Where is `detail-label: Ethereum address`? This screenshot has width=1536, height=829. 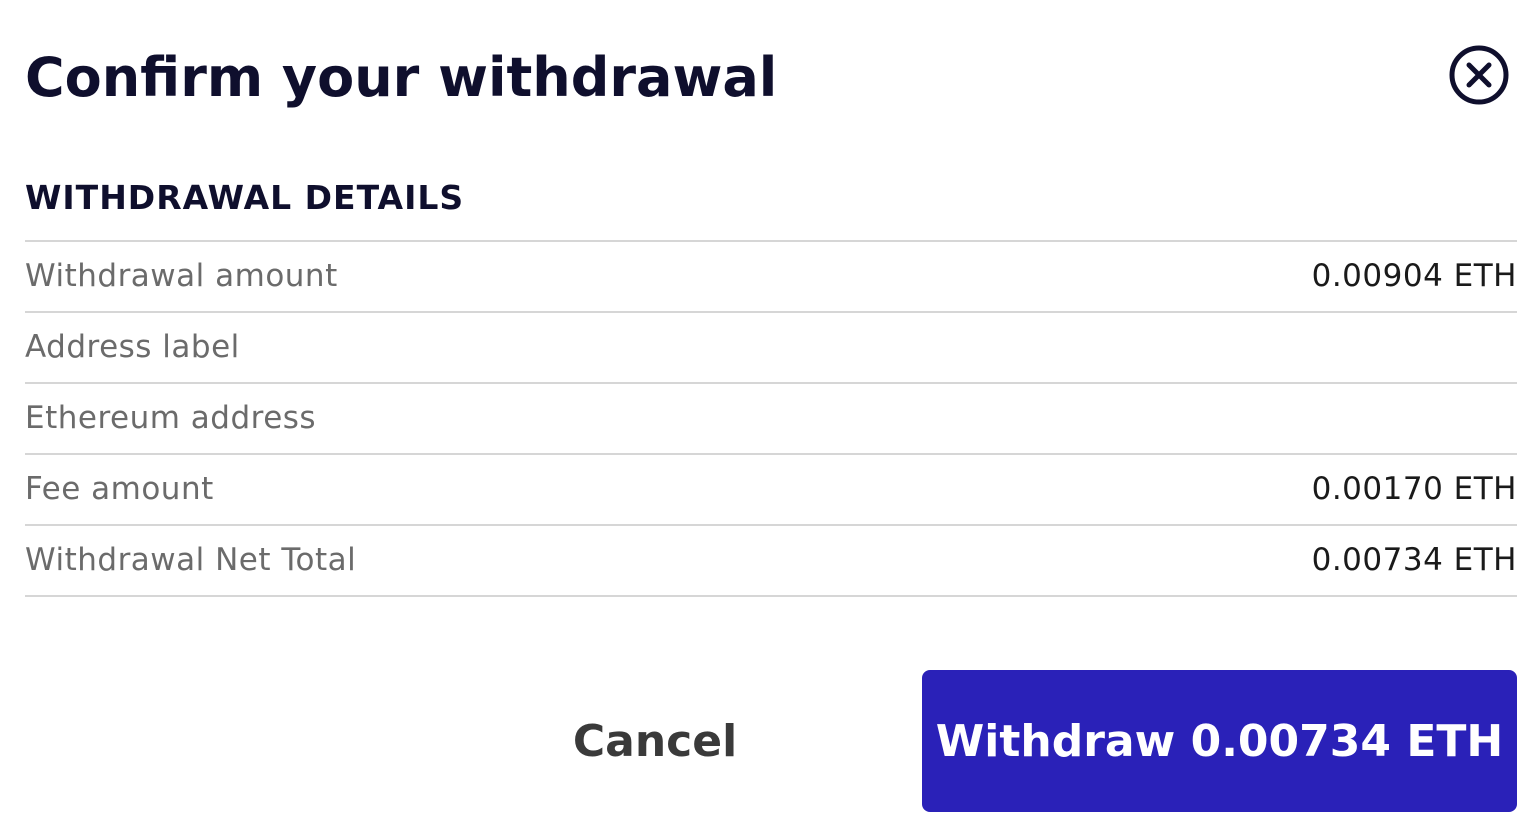
detail-label: Ethereum address is located at coordinates (171, 418).